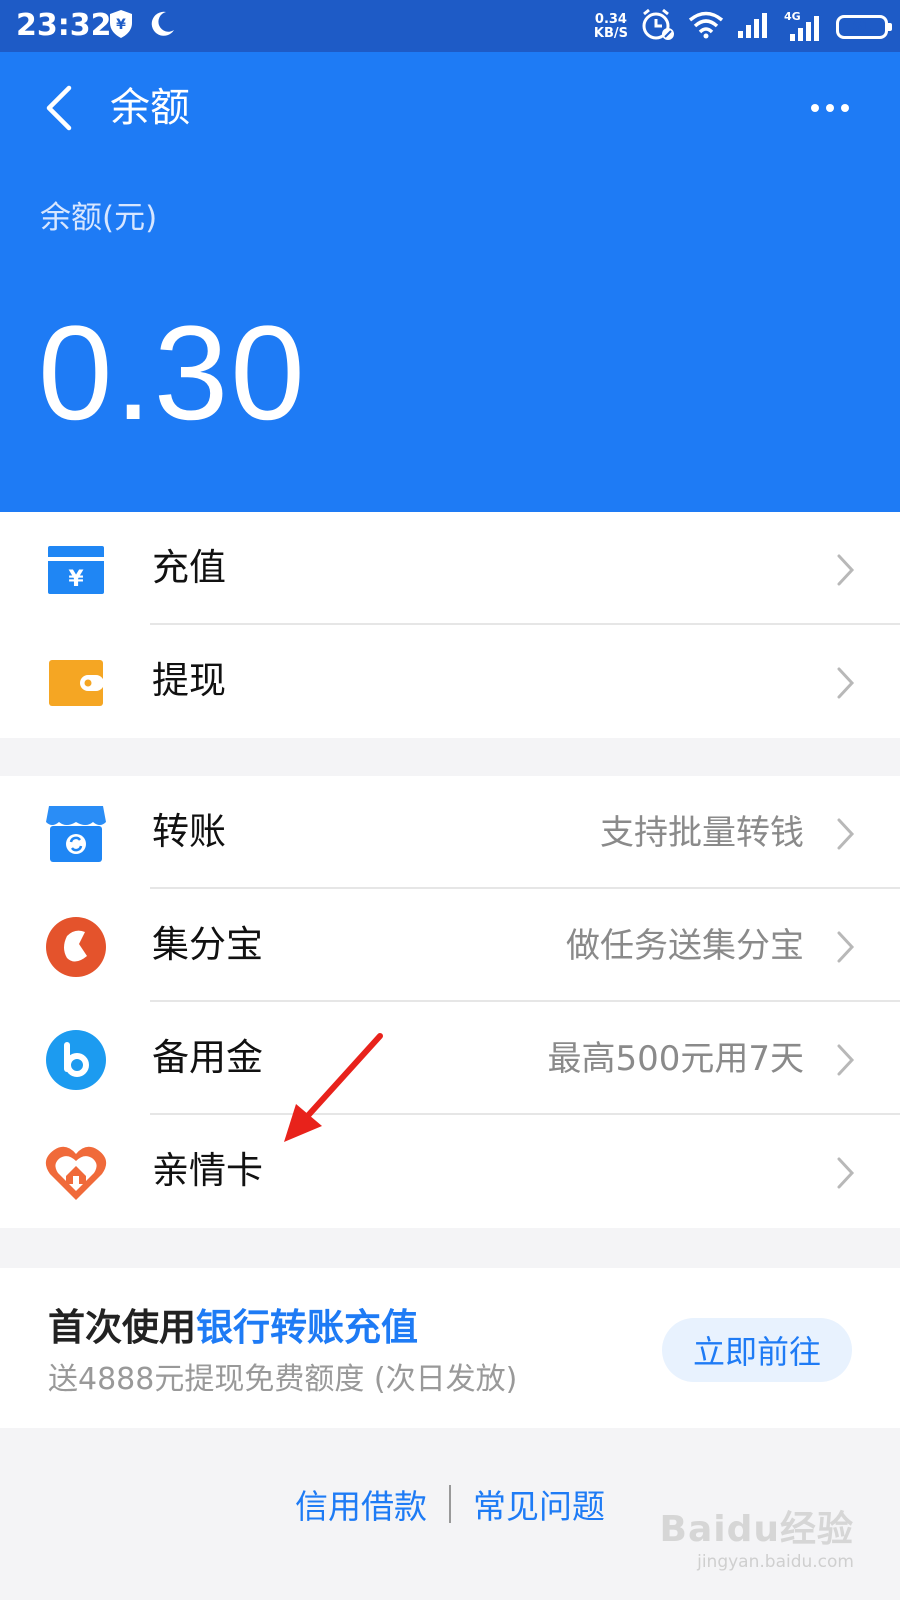 Image resolution: width=900 pixels, height=1600 pixels. I want to click on family-card-heart-icon, so click(76, 1173).